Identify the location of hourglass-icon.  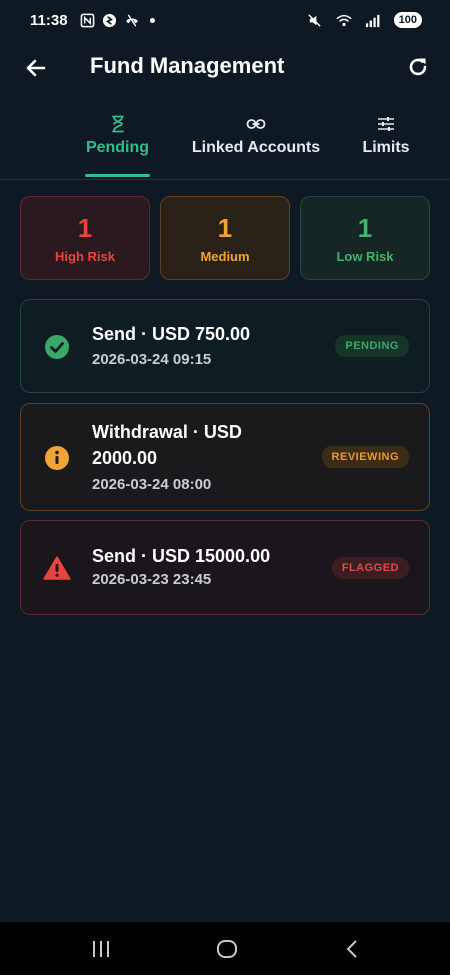
(118, 124).